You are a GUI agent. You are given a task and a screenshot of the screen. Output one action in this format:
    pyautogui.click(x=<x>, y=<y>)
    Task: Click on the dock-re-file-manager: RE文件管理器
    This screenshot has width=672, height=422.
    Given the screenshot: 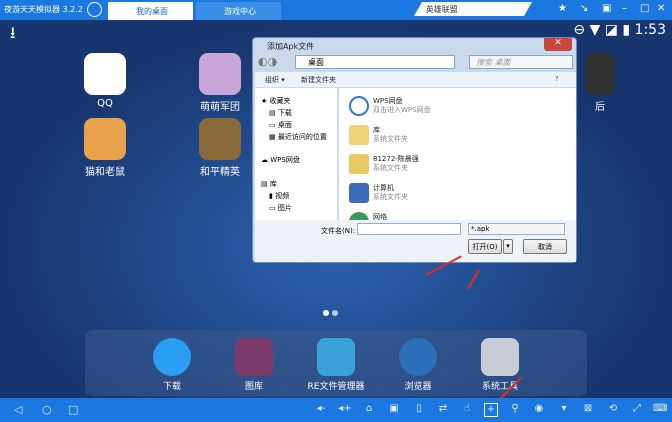 What is the action you would take?
    pyautogui.click(x=336, y=365)
    